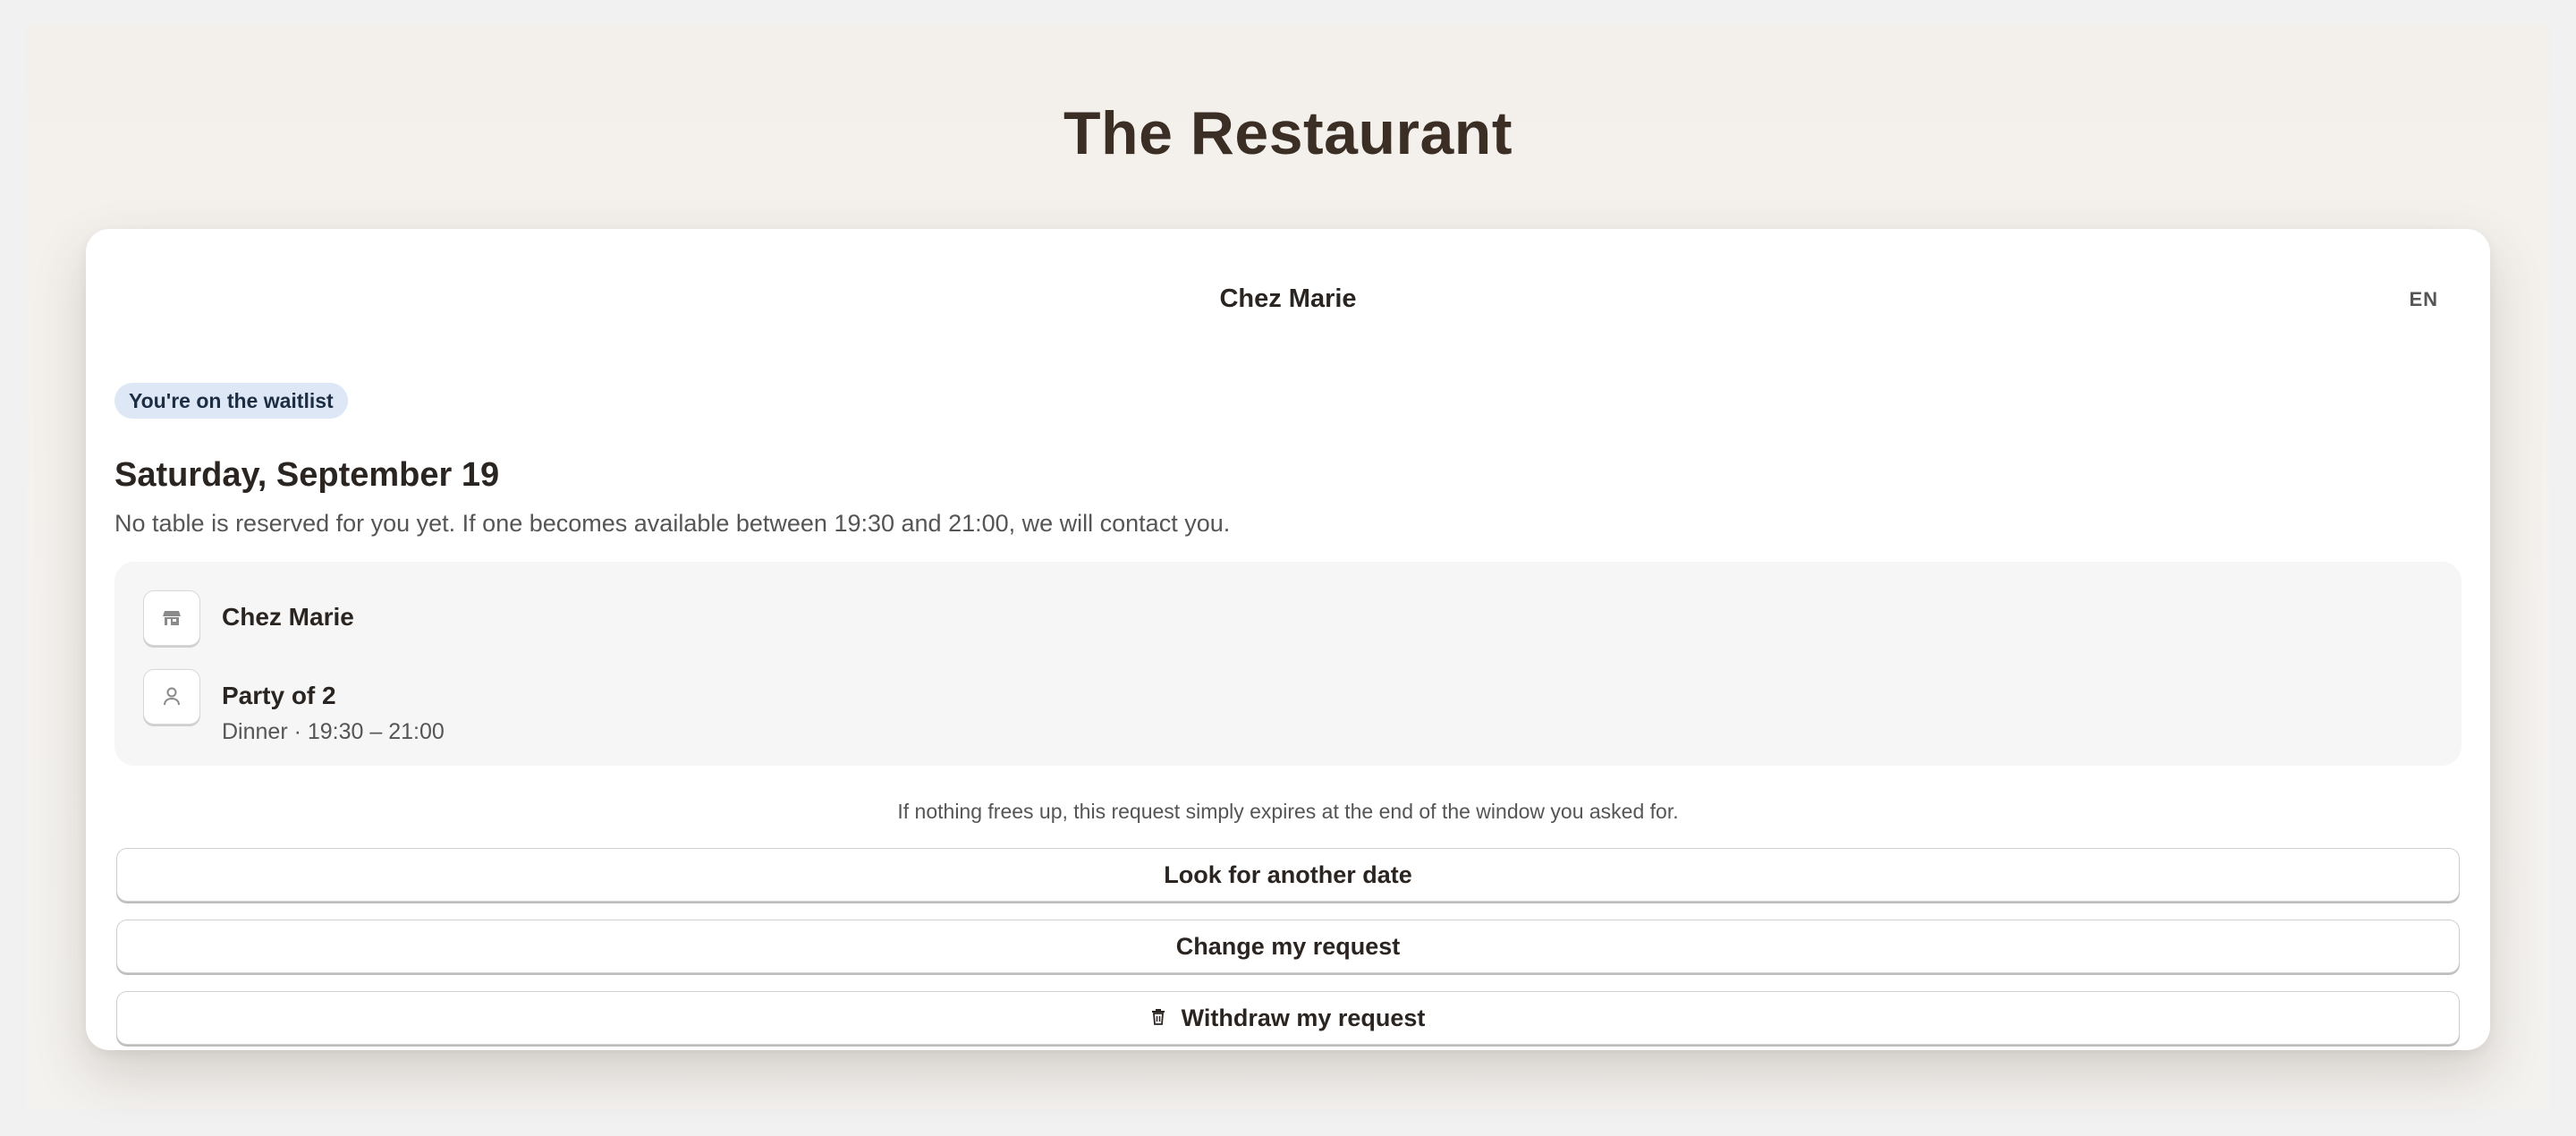 This screenshot has height=1136, width=2576. What do you see at coordinates (171, 618) in the screenshot?
I see `store-icon` at bounding box center [171, 618].